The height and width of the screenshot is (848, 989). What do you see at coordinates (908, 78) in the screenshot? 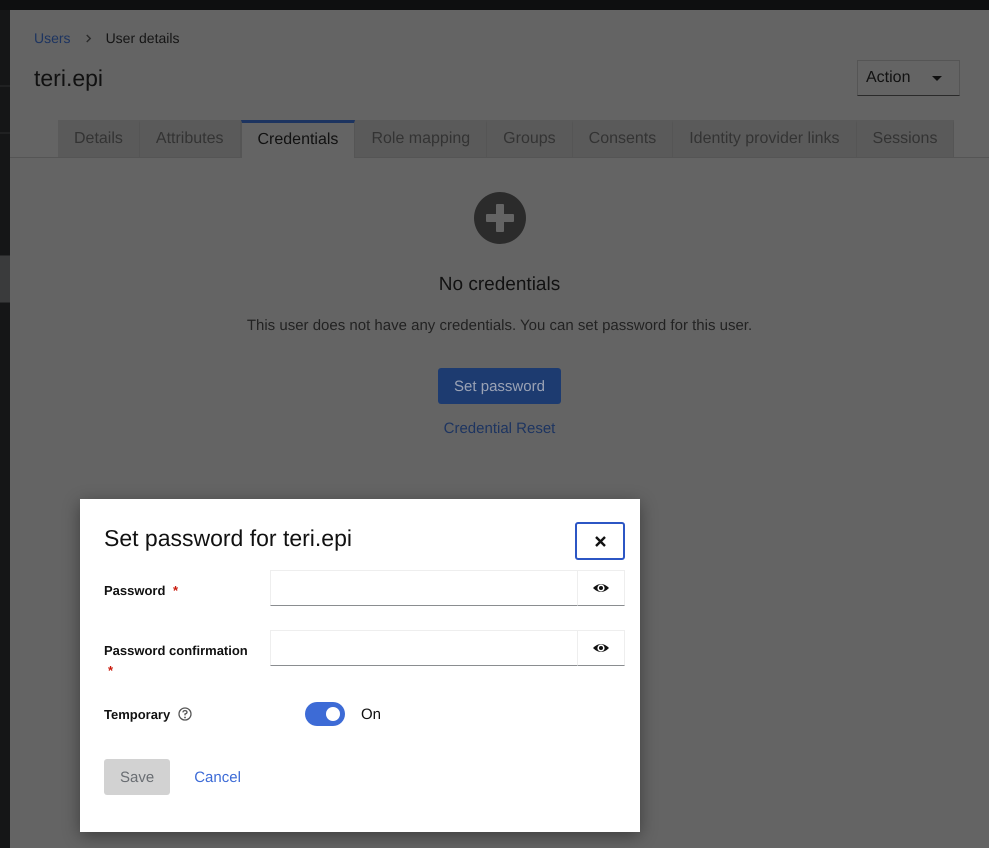
I see `action-dropdown: Action` at bounding box center [908, 78].